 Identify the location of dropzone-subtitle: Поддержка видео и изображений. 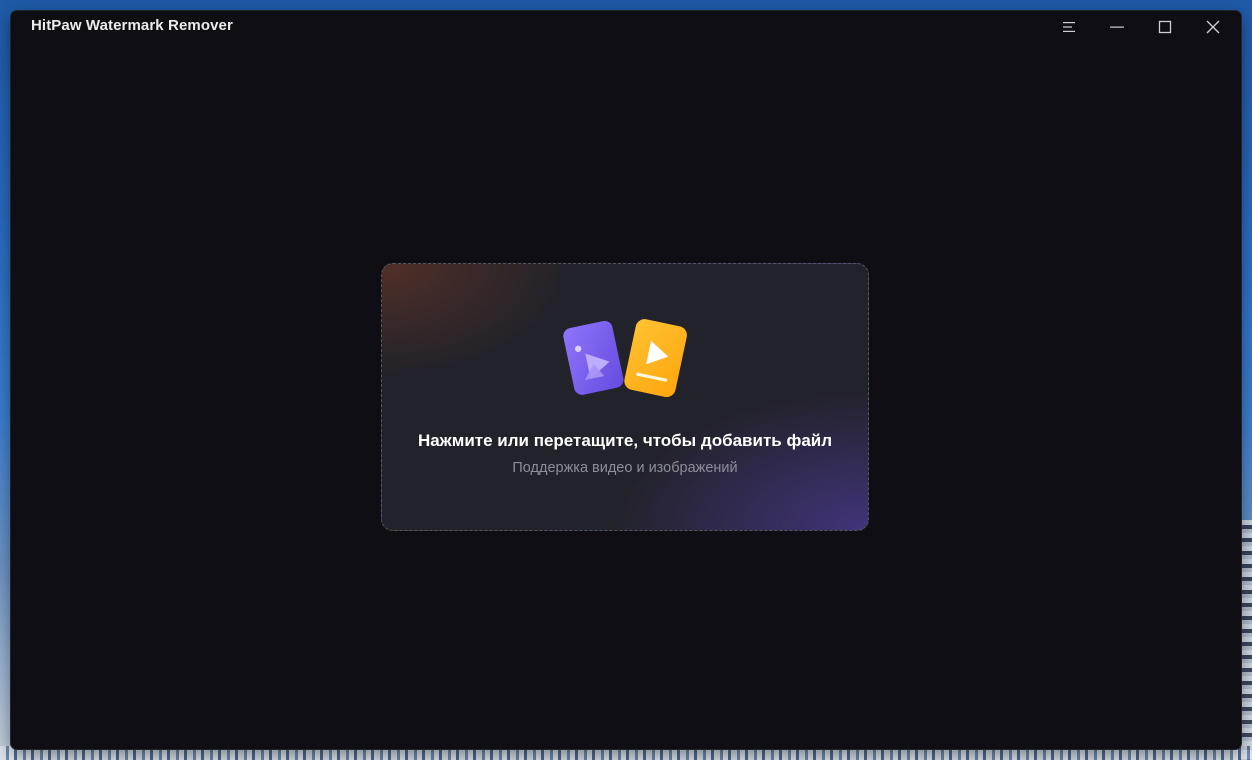
(625, 468).